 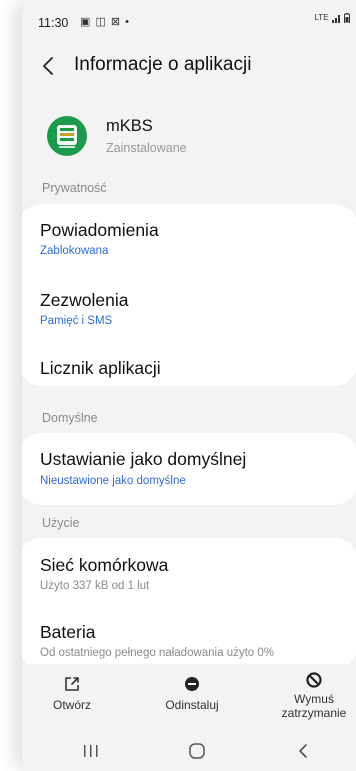 I want to click on force-stop-button: Wymuś zatrzymanie, so click(x=314, y=697).